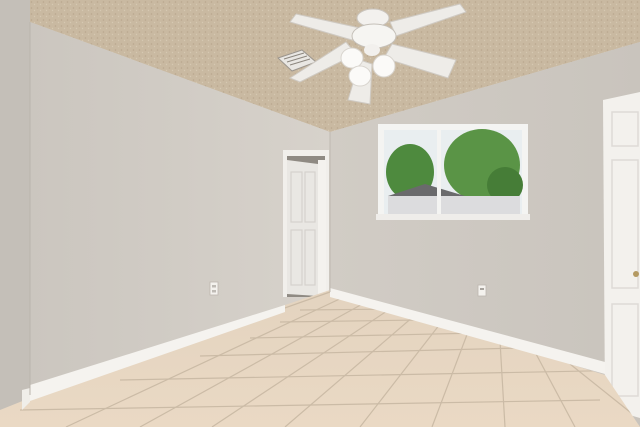 The height and width of the screenshot is (427, 640). I want to click on open-door, so click(621, 255).